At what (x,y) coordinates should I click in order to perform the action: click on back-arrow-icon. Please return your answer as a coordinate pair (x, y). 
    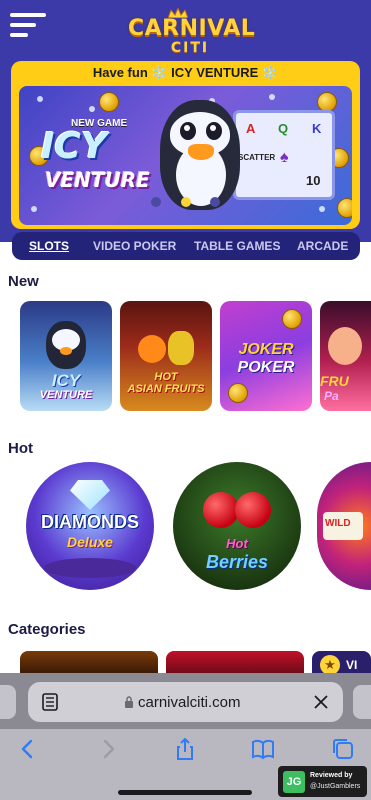
    Looking at the image, I should click on (28, 749).